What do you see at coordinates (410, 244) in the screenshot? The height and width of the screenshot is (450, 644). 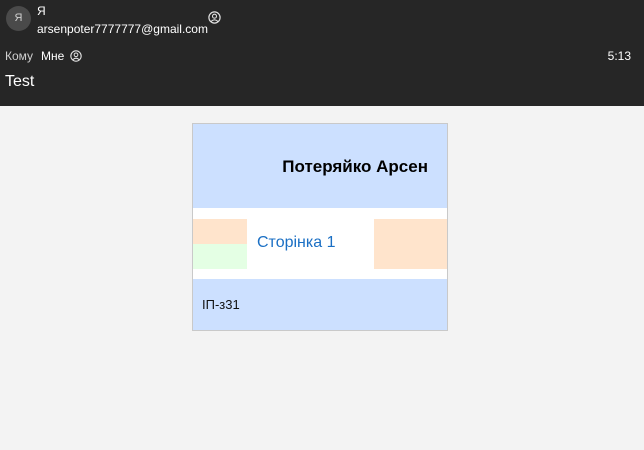 I see `decor-block-peach-right` at bounding box center [410, 244].